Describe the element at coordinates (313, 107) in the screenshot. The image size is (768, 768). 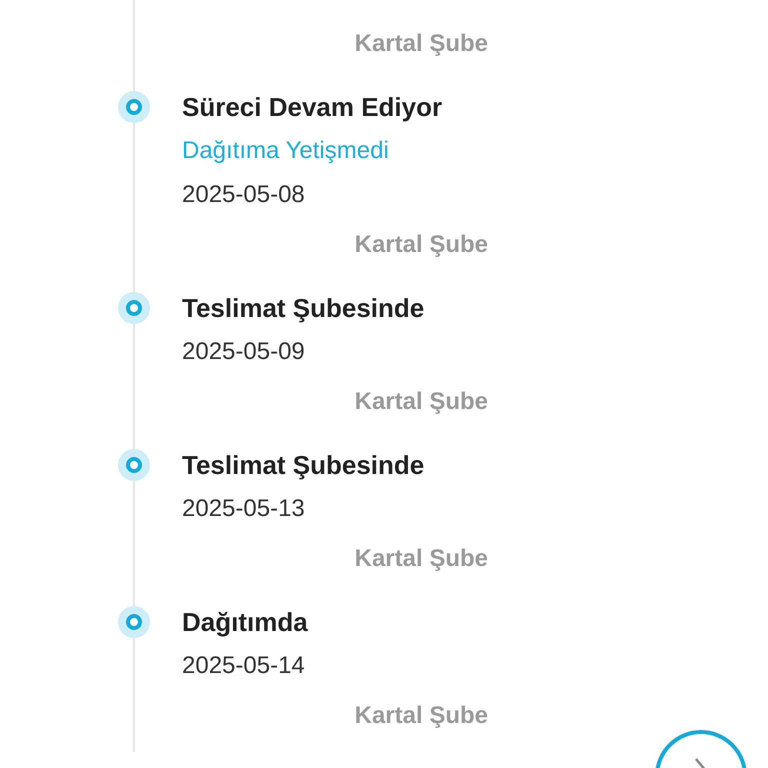
I see `event-title: Süreci Devam Ediyor` at that location.